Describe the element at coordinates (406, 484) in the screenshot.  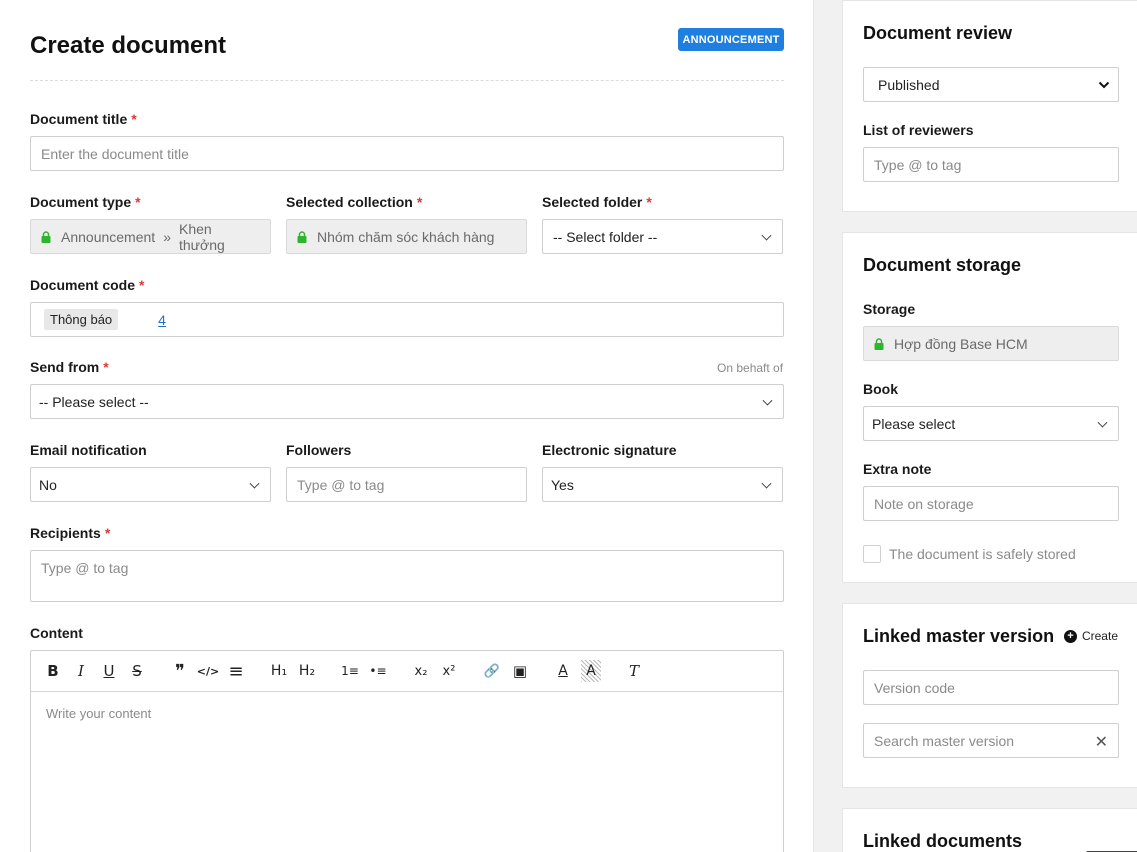
I see `followers-input: Type @ to tag` at that location.